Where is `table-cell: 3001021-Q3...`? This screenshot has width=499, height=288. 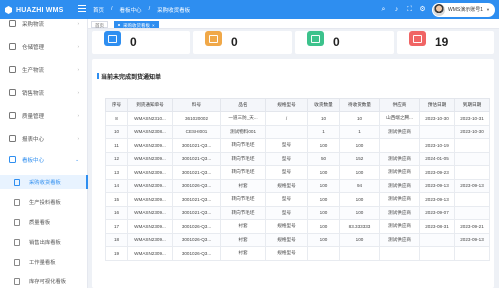 table-cell: 3001021-Q3... is located at coordinates (196, 212).